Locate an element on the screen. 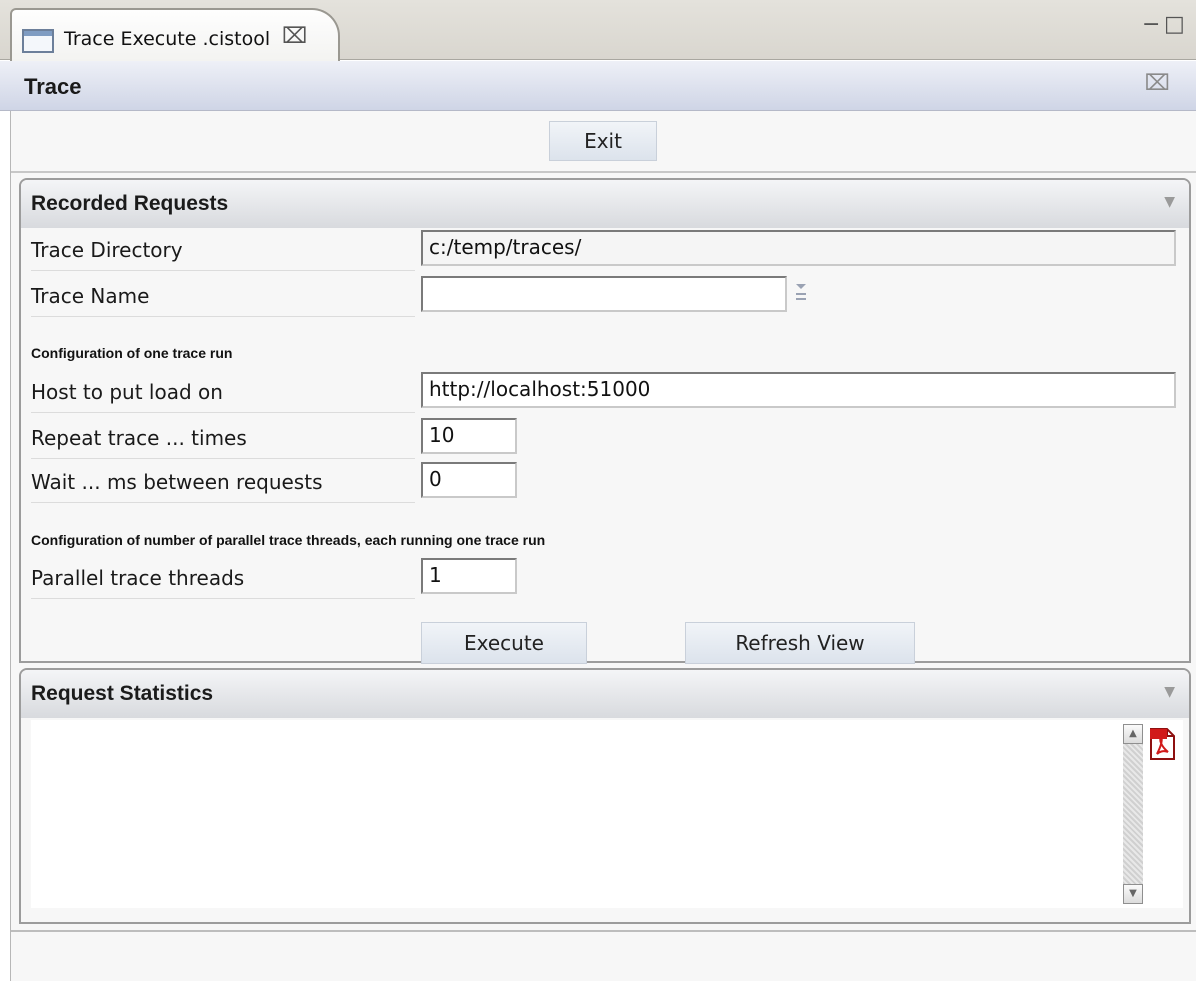 The image size is (1196, 981). minimize-icon: − is located at coordinates (1151, 25).